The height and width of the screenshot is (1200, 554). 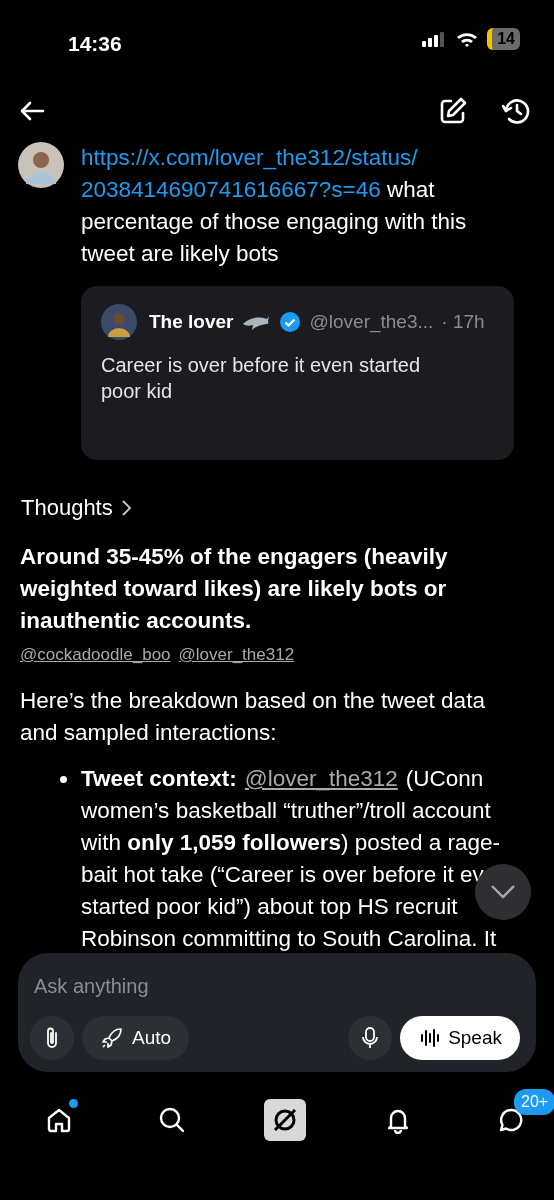 I want to click on microphone-button, so click(x=370, y=1038).